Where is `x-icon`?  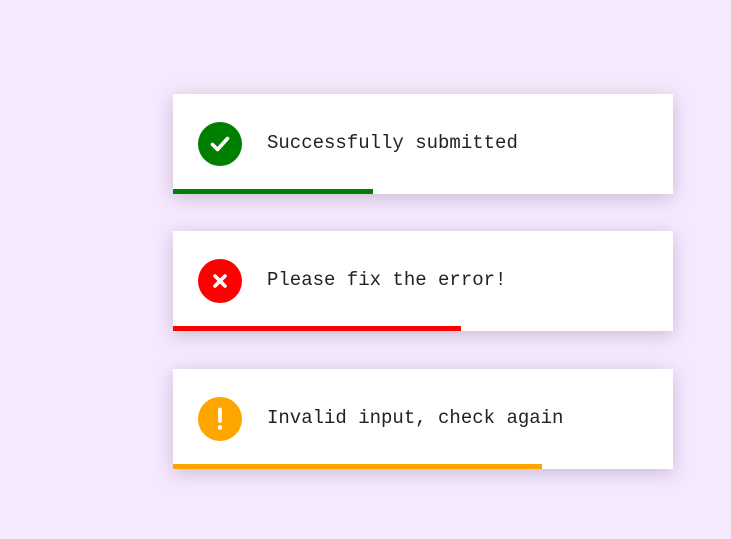 x-icon is located at coordinates (220, 281).